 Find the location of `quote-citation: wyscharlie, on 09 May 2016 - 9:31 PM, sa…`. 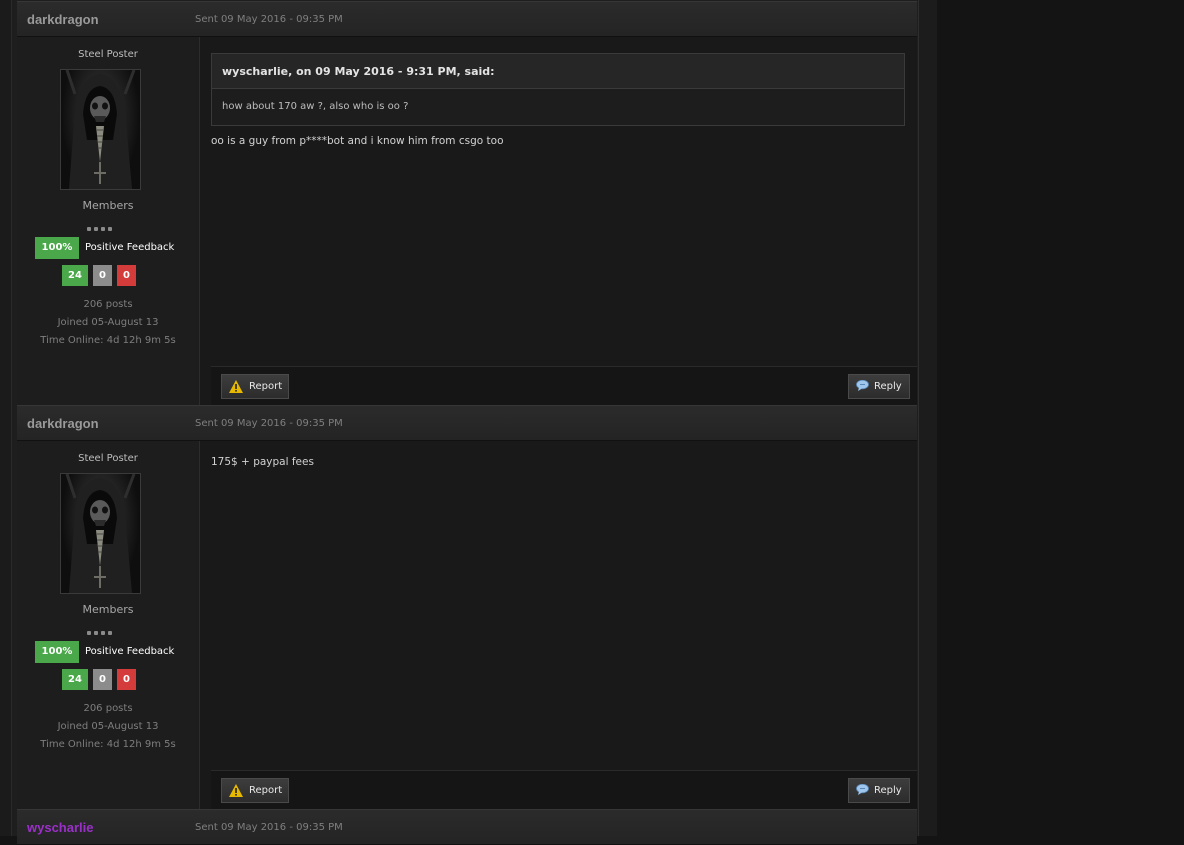

quote-citation: wyscharlie, on 09 May 2016 - 9:31 PM, sa… is located at coordinates (358, 71).